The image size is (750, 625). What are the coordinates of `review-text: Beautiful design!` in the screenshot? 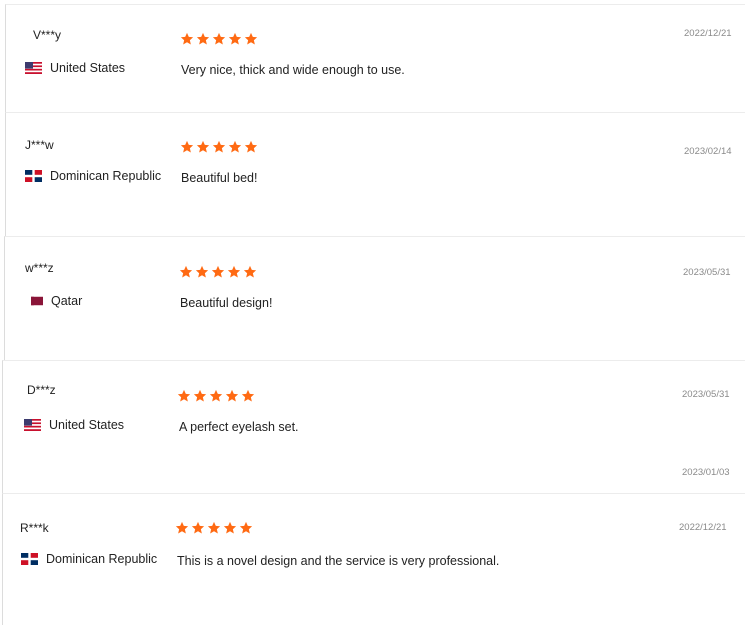 It's located at (226, 303).